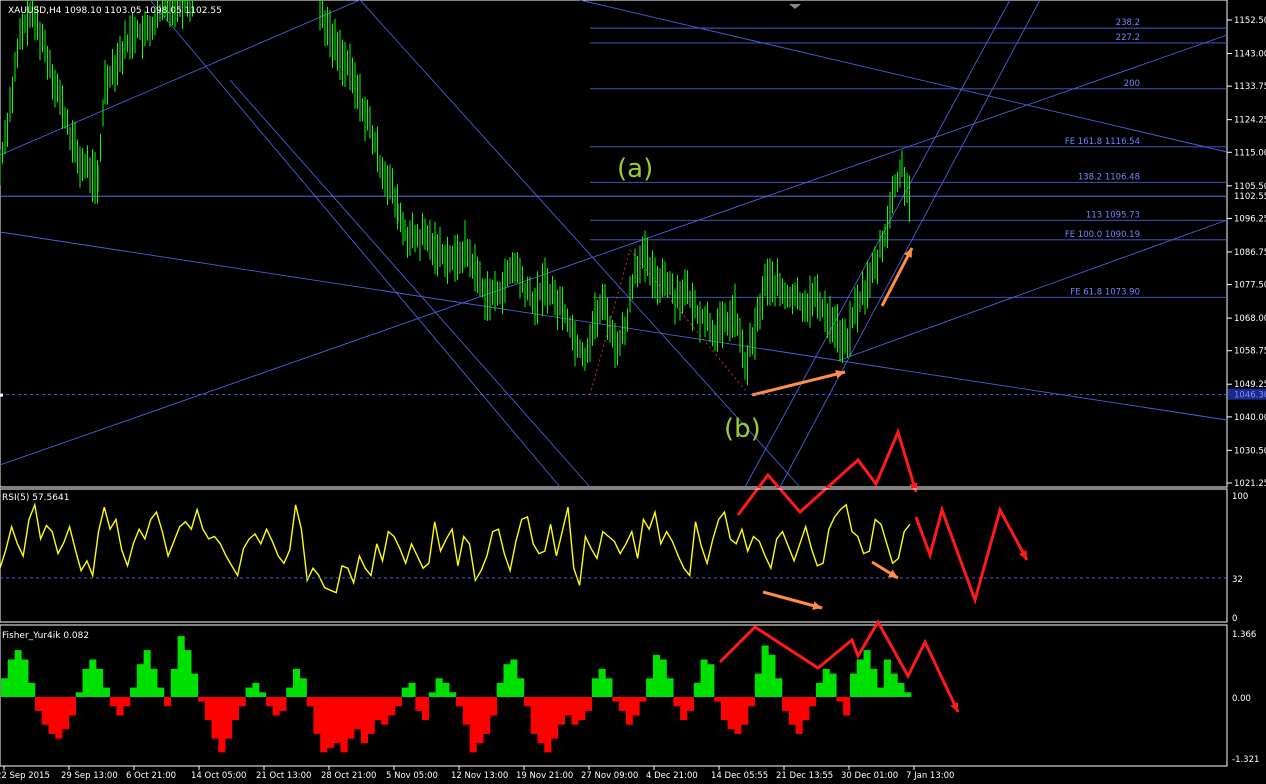  I want to click on price-tick-label: 1115.00, so click(1250, 153).